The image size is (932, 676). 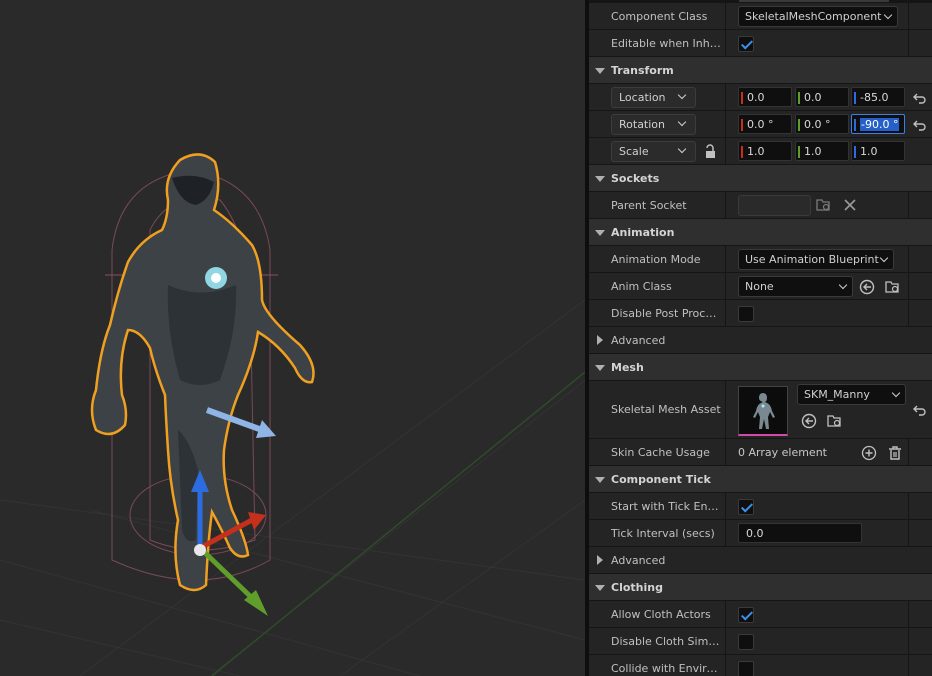 What do you see at coordinates (760, 587) in the screenshot?
I see `category-clothing: Clothing` at bounding box center [760, 587].